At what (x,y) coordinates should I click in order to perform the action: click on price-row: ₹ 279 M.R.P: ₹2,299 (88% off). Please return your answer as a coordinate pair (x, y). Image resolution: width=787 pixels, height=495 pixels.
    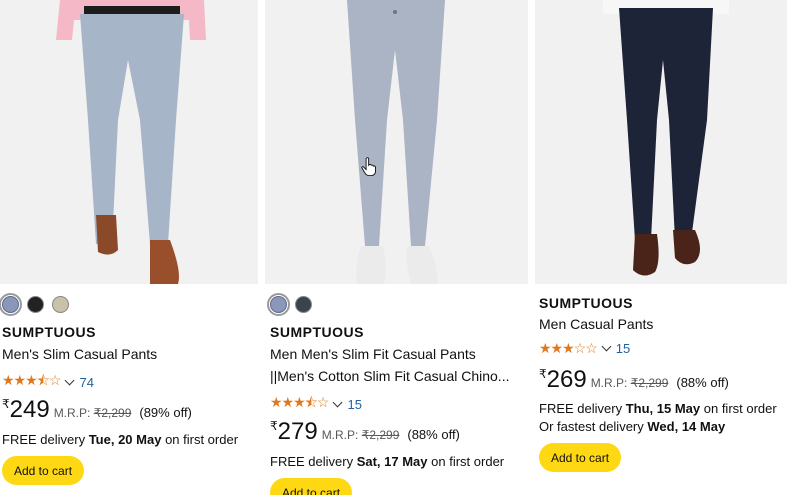
    Looking at the image, I should click on (365, 432).